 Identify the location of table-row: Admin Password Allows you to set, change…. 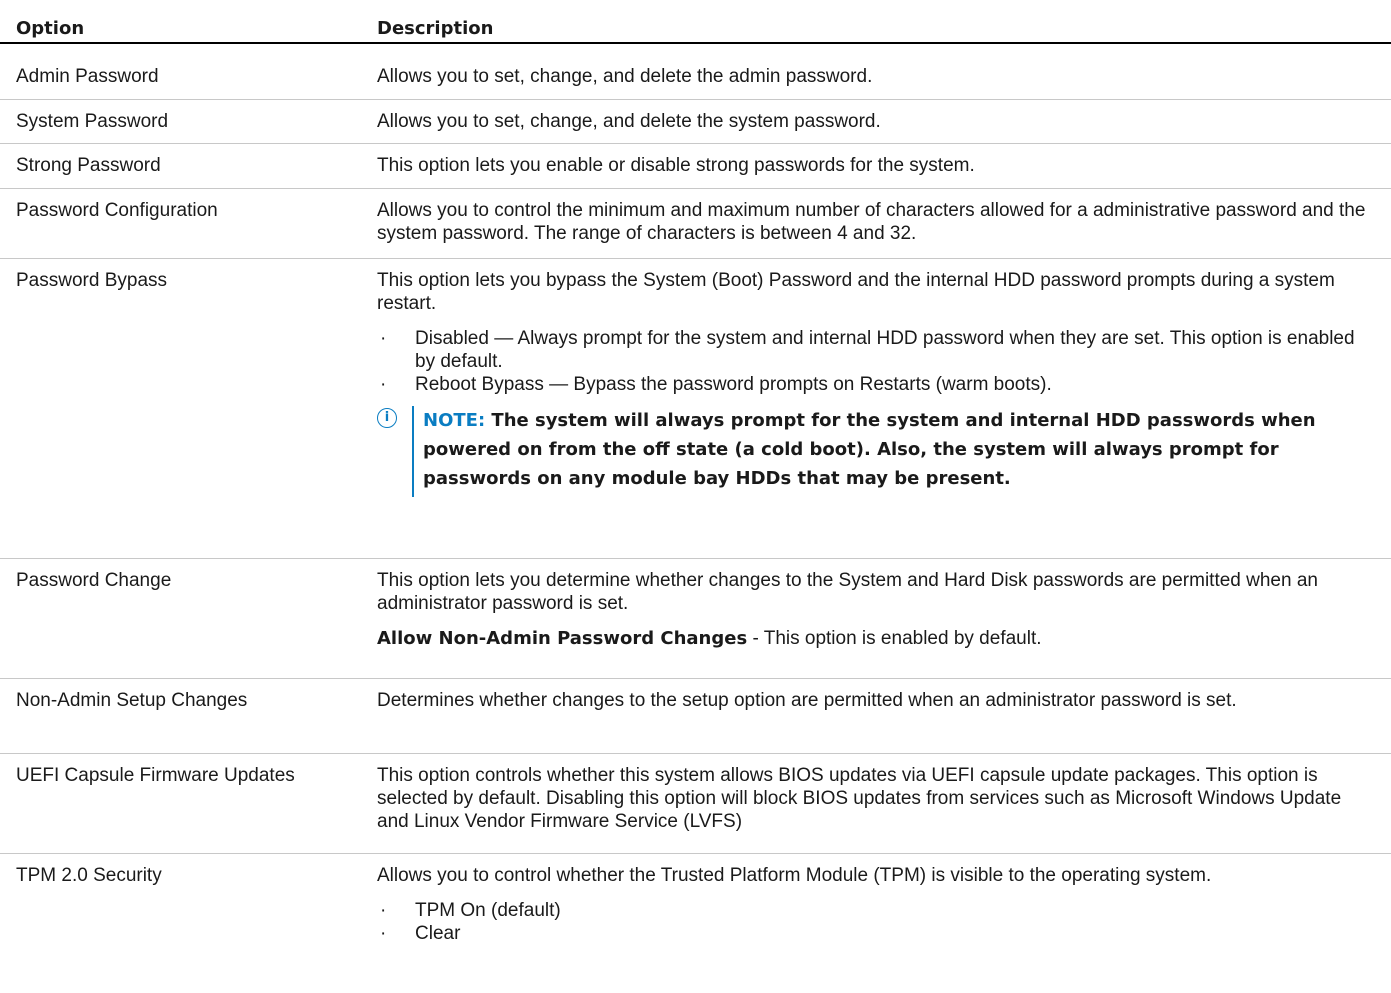
(695, 75).